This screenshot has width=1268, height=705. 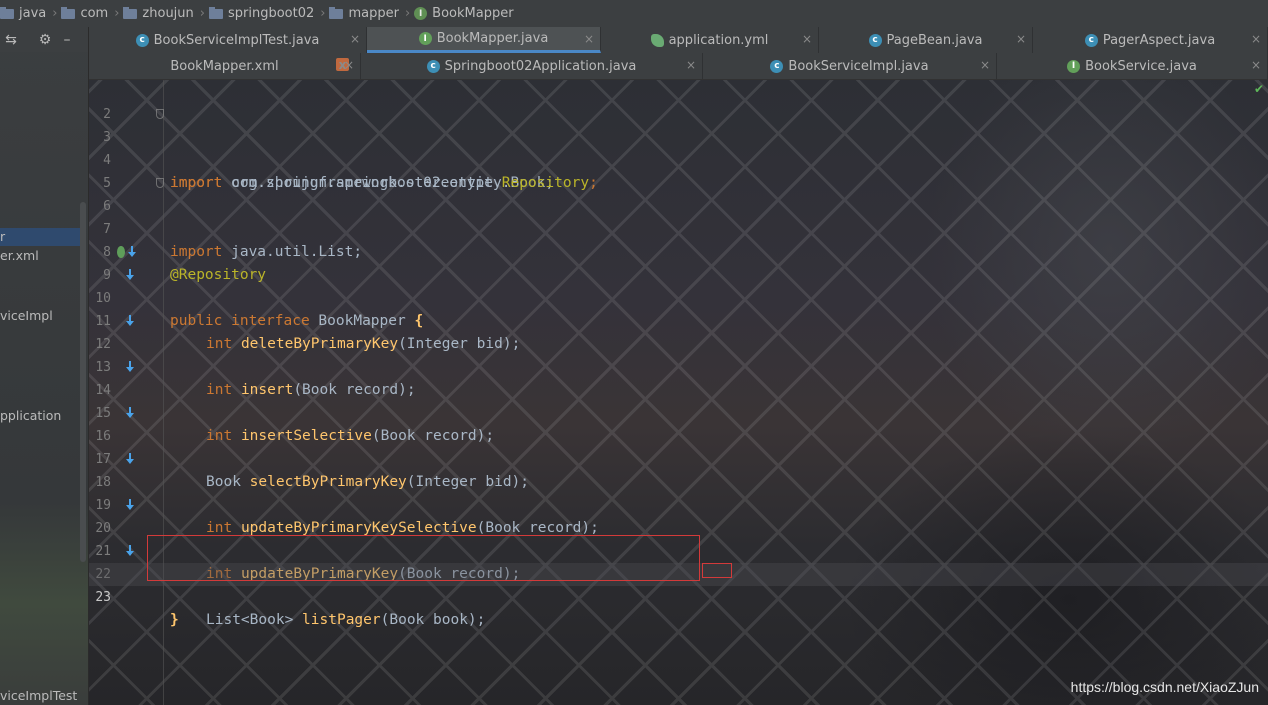 What do you see at coordinates (926, 40) in the screenshot?
I see `tab-pagebean: c PageBean.java ×` at bounding box center [926, 40].